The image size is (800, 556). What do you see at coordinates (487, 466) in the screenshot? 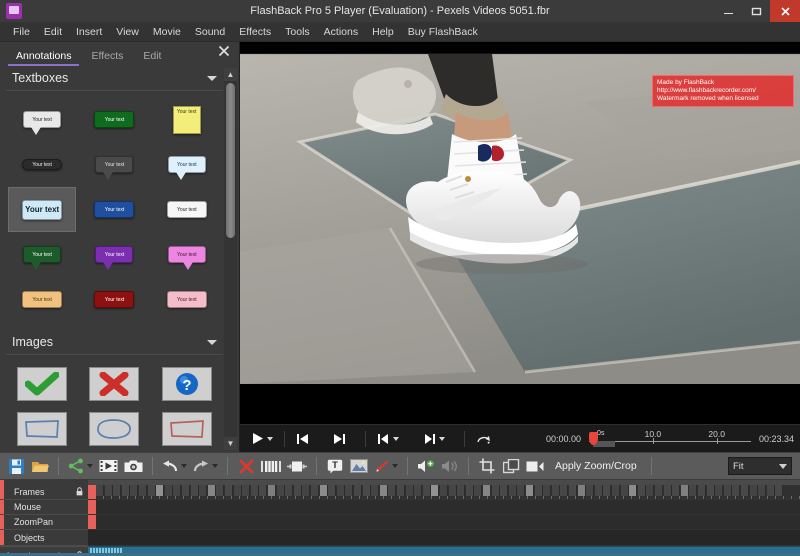
I see `crop-button` at bounding box center [487, 466].